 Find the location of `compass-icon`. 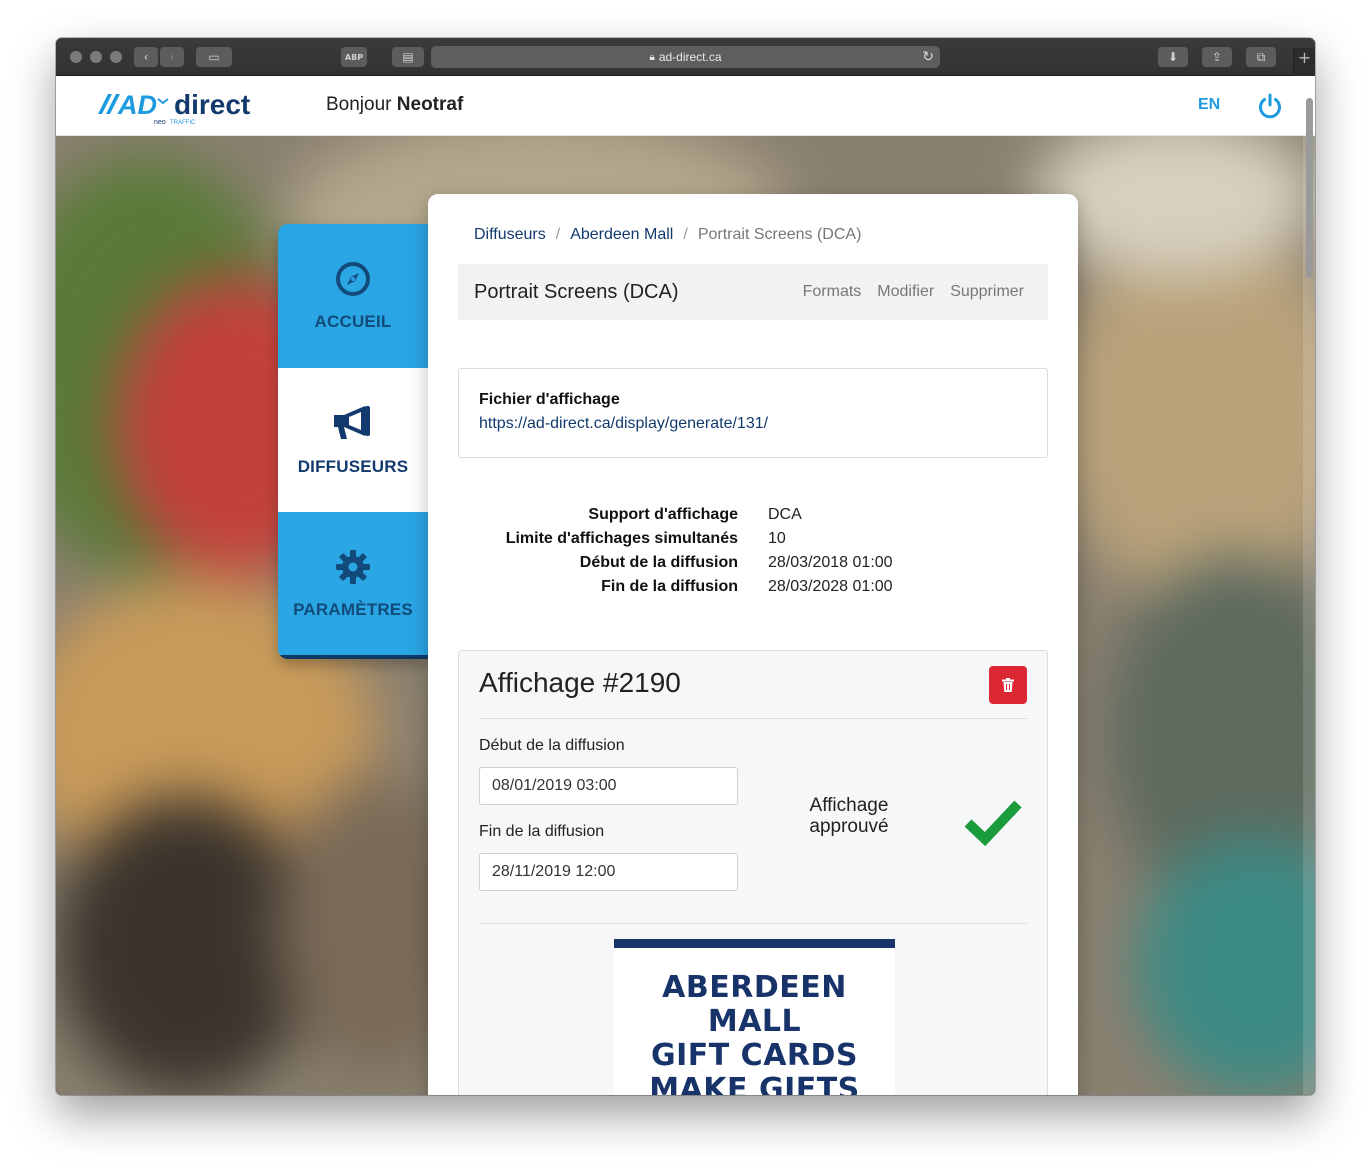

compass-icon is located at coordinates (353, 279).